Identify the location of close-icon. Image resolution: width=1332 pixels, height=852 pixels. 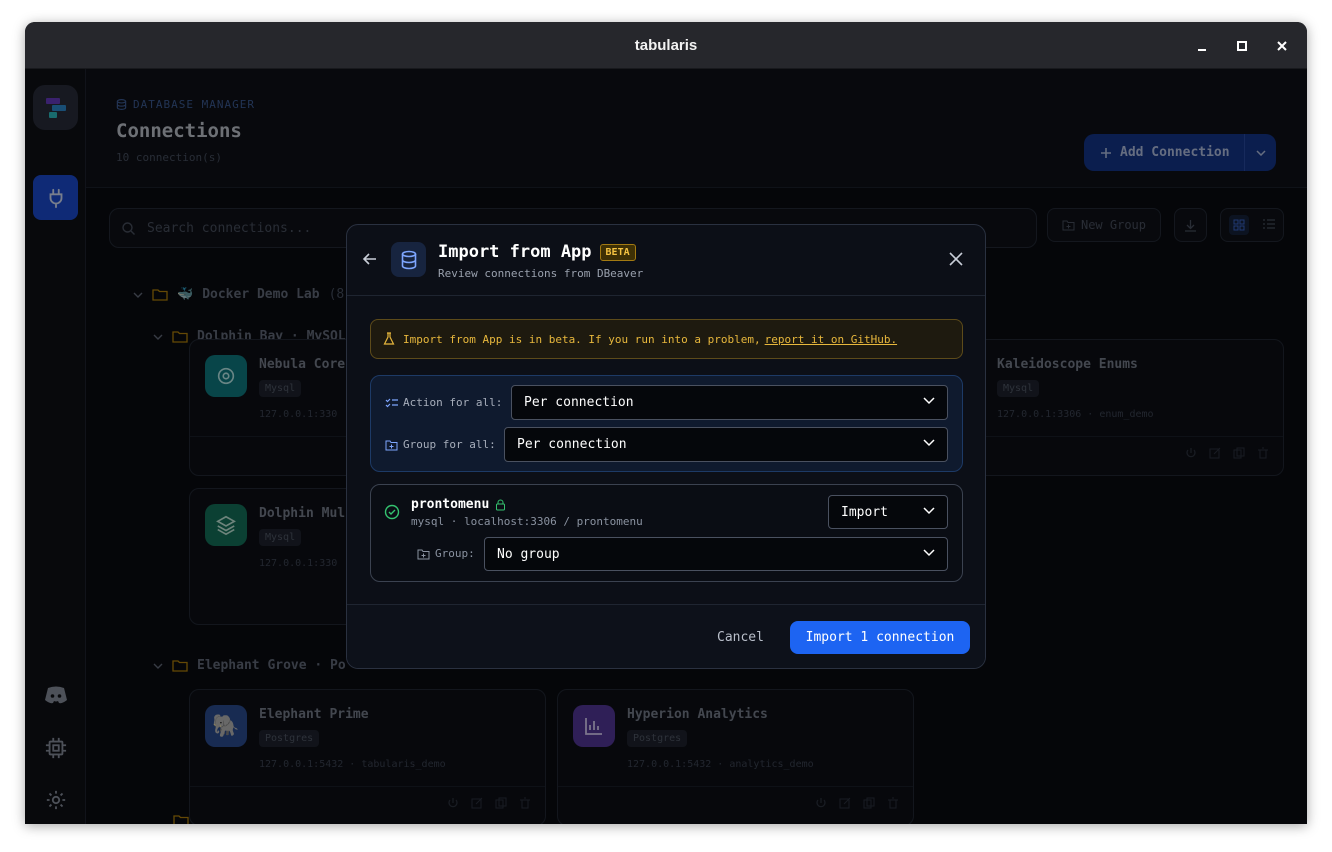
(956, 260).